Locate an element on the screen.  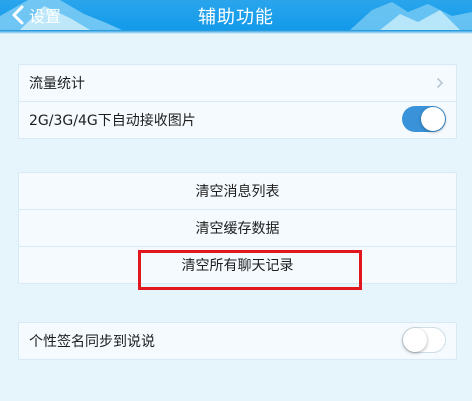
traffic-statistics-row: 流量统计 is located at coordinates (237, 83).